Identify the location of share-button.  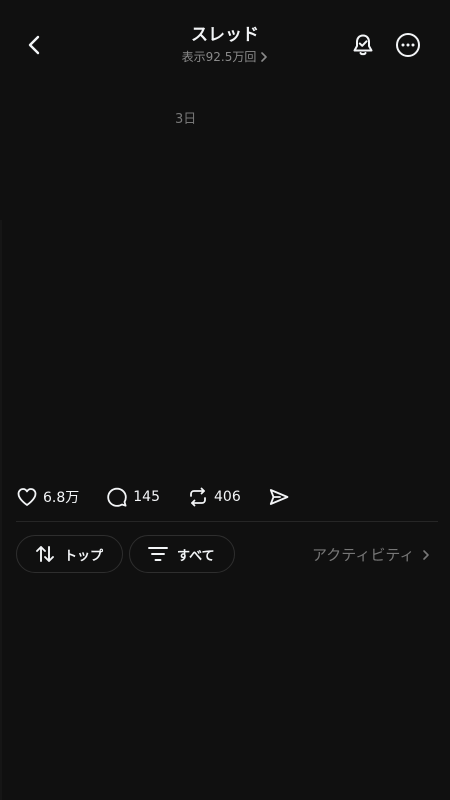
(279, 497).